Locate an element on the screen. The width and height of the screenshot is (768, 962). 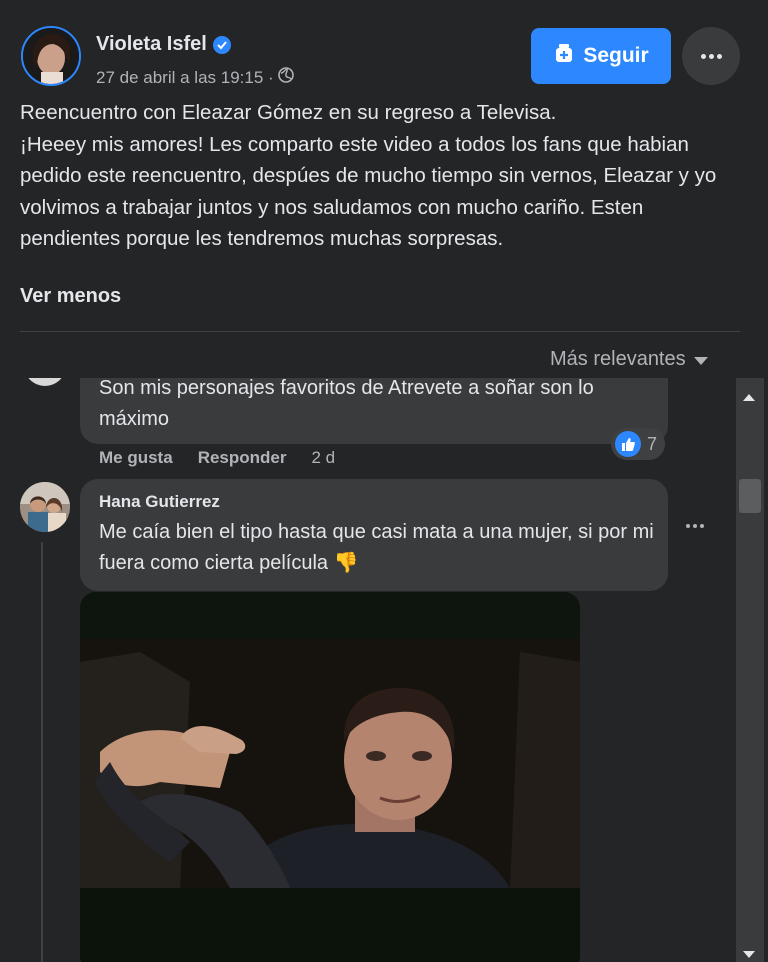
follow-button: Seguir is located at coordinates (601, 56).